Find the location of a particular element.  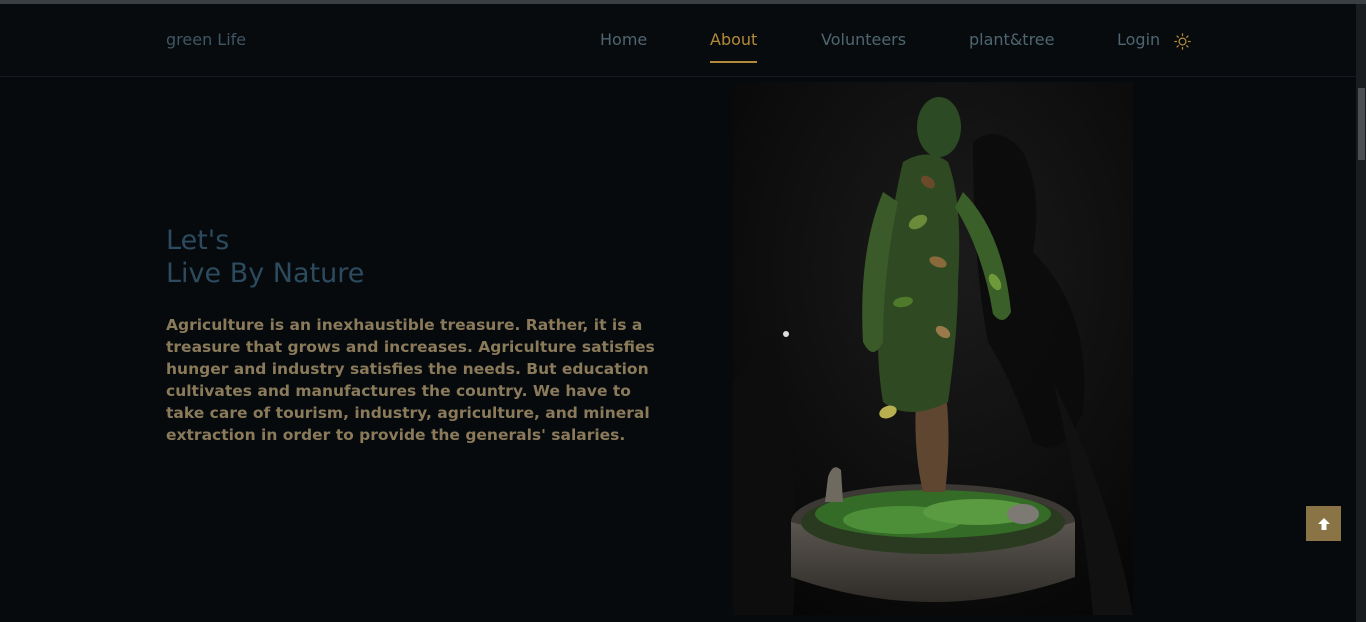

nav-about-label: About is located at coordinates (734, 39).